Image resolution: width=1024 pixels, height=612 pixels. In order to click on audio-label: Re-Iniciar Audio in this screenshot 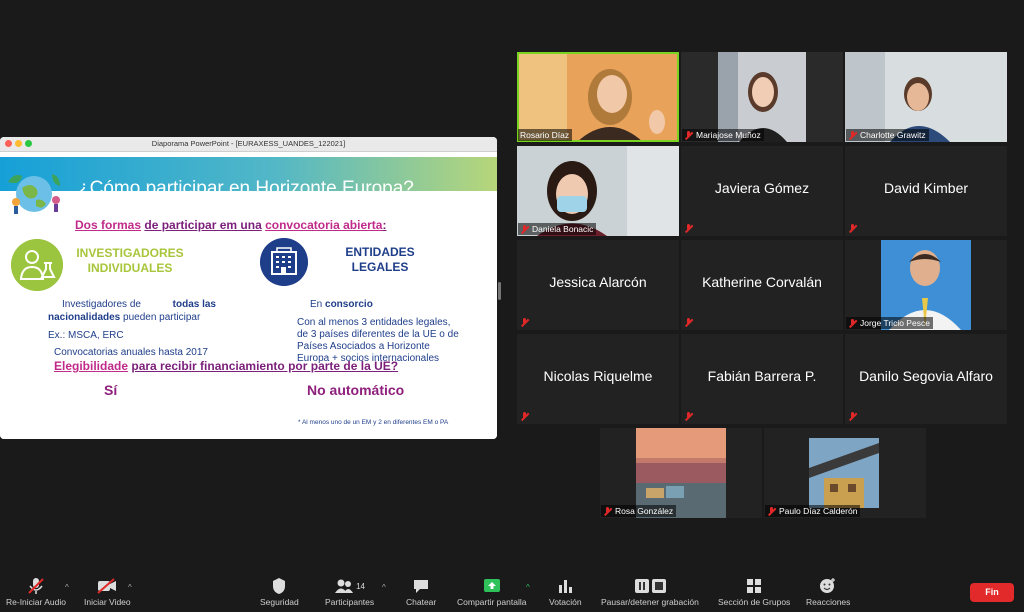, I will do `click(36, 602)`.